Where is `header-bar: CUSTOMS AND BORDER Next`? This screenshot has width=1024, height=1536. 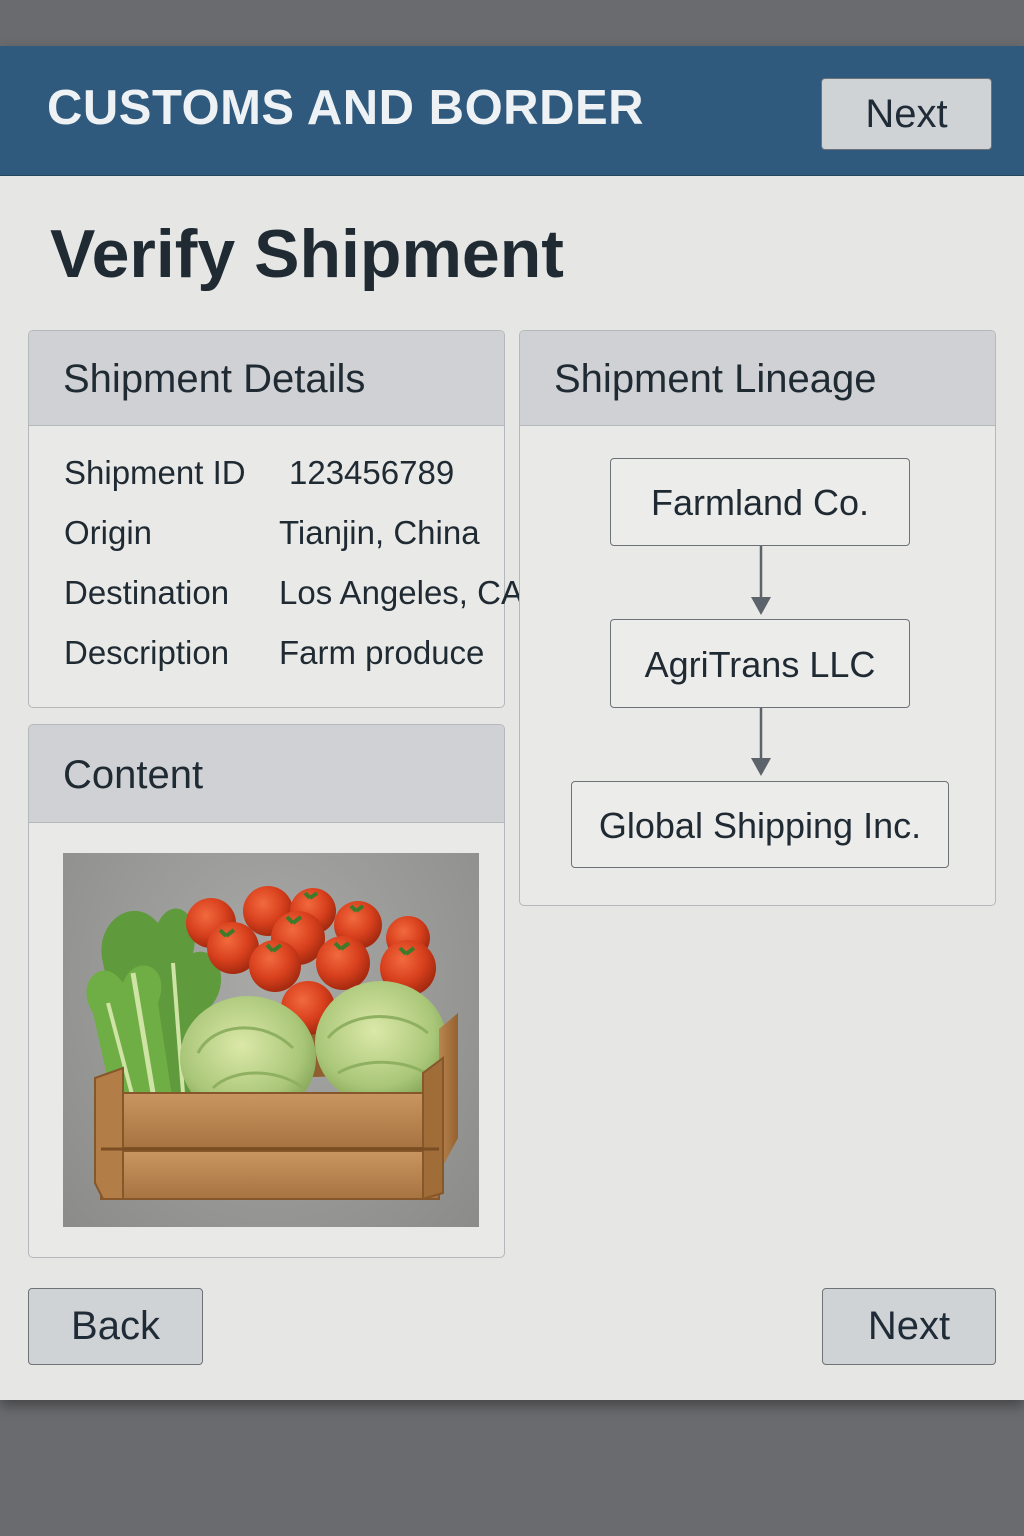
header-bar: CUSTOMS AND BORDER Next is located at coordinates (512, 111).